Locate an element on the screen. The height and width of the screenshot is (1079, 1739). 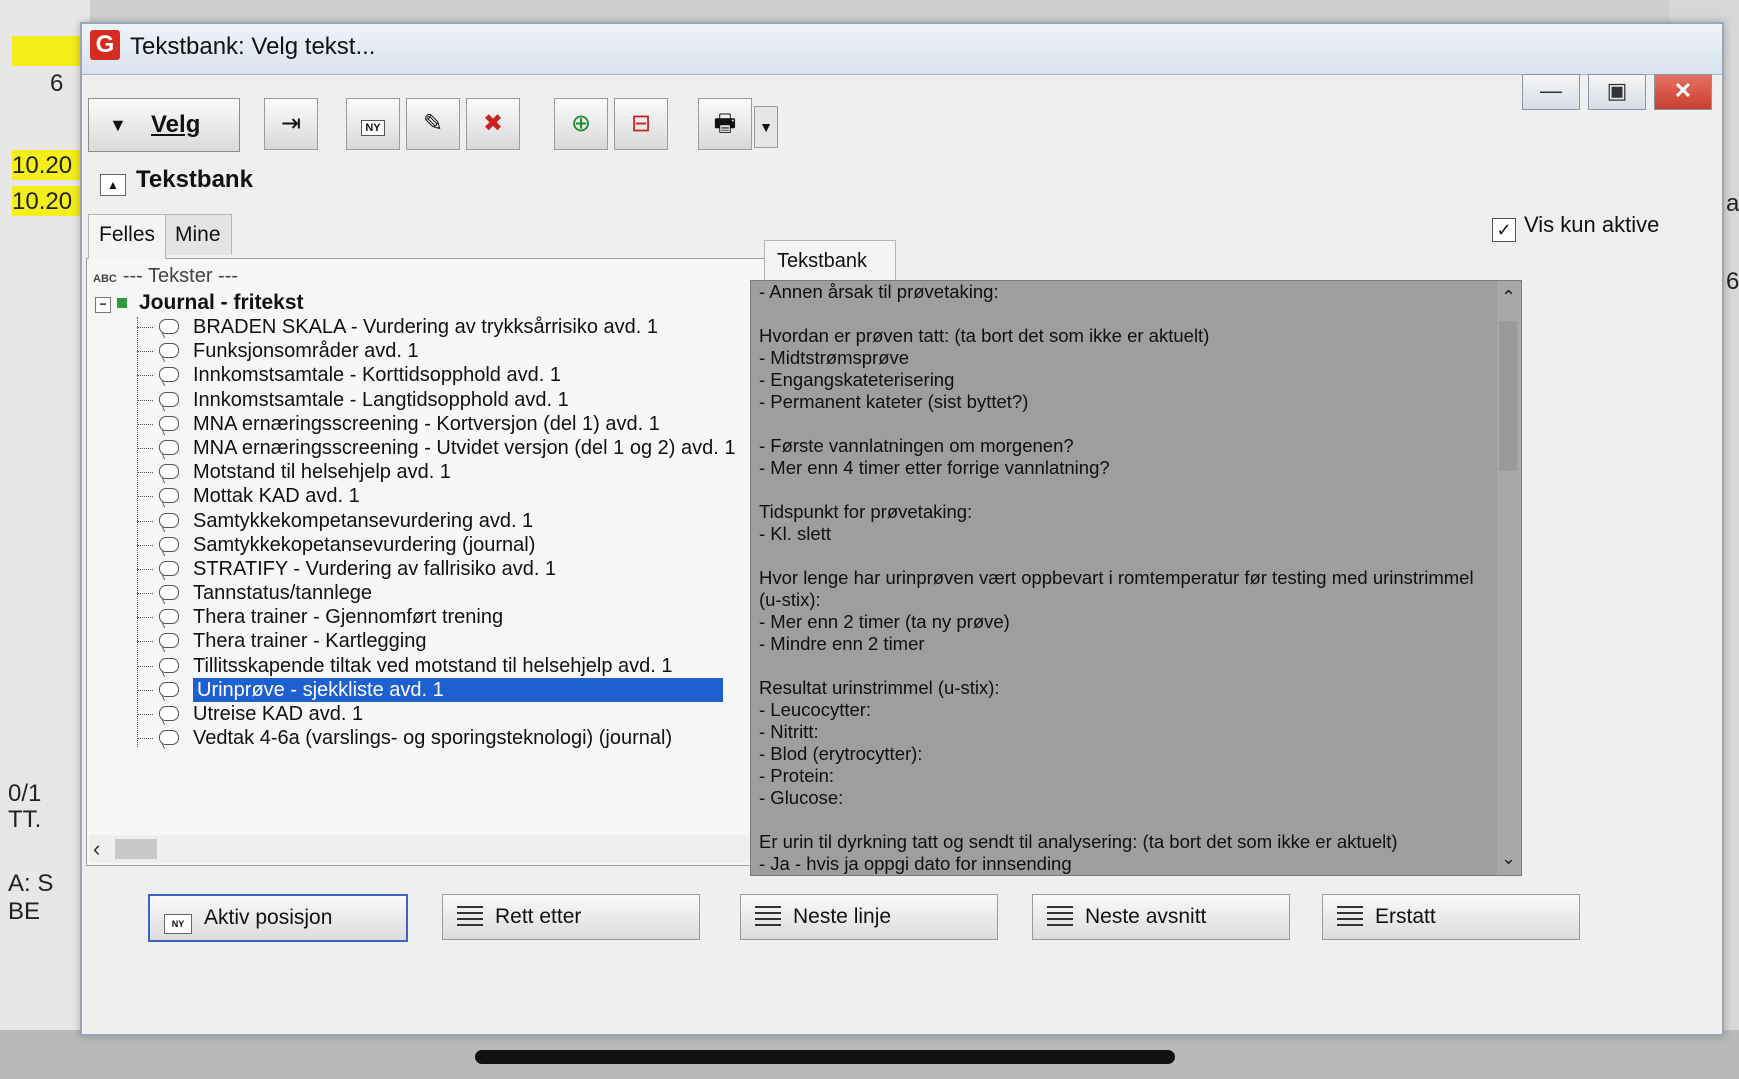
rett-etter-button: Rett etter is located at coordinates (571, 917).